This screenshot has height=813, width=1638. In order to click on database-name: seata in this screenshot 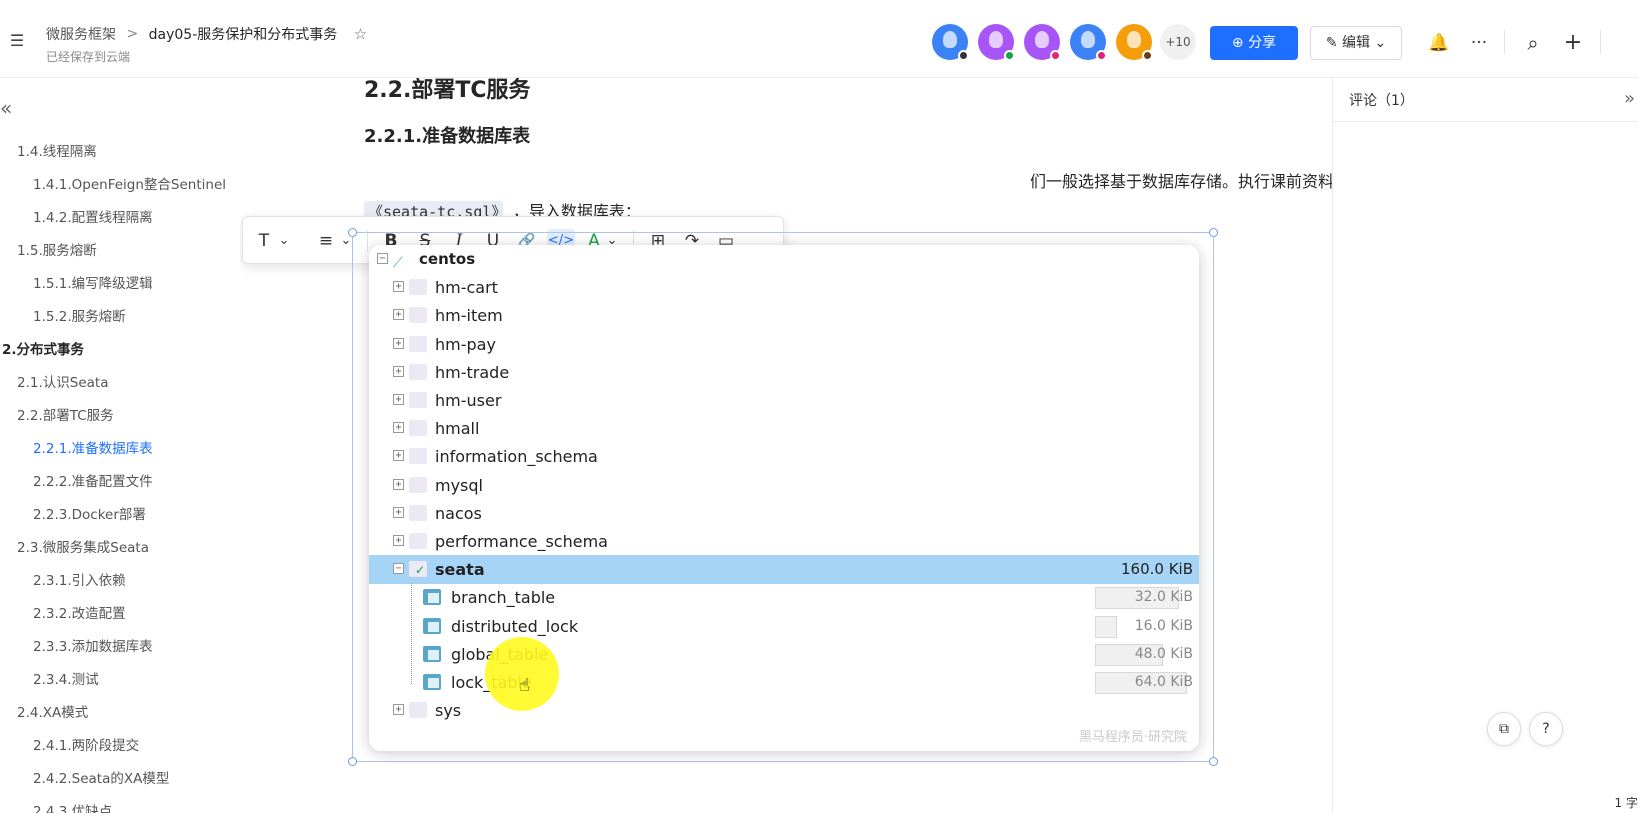, I will do `click(460, 570)`.